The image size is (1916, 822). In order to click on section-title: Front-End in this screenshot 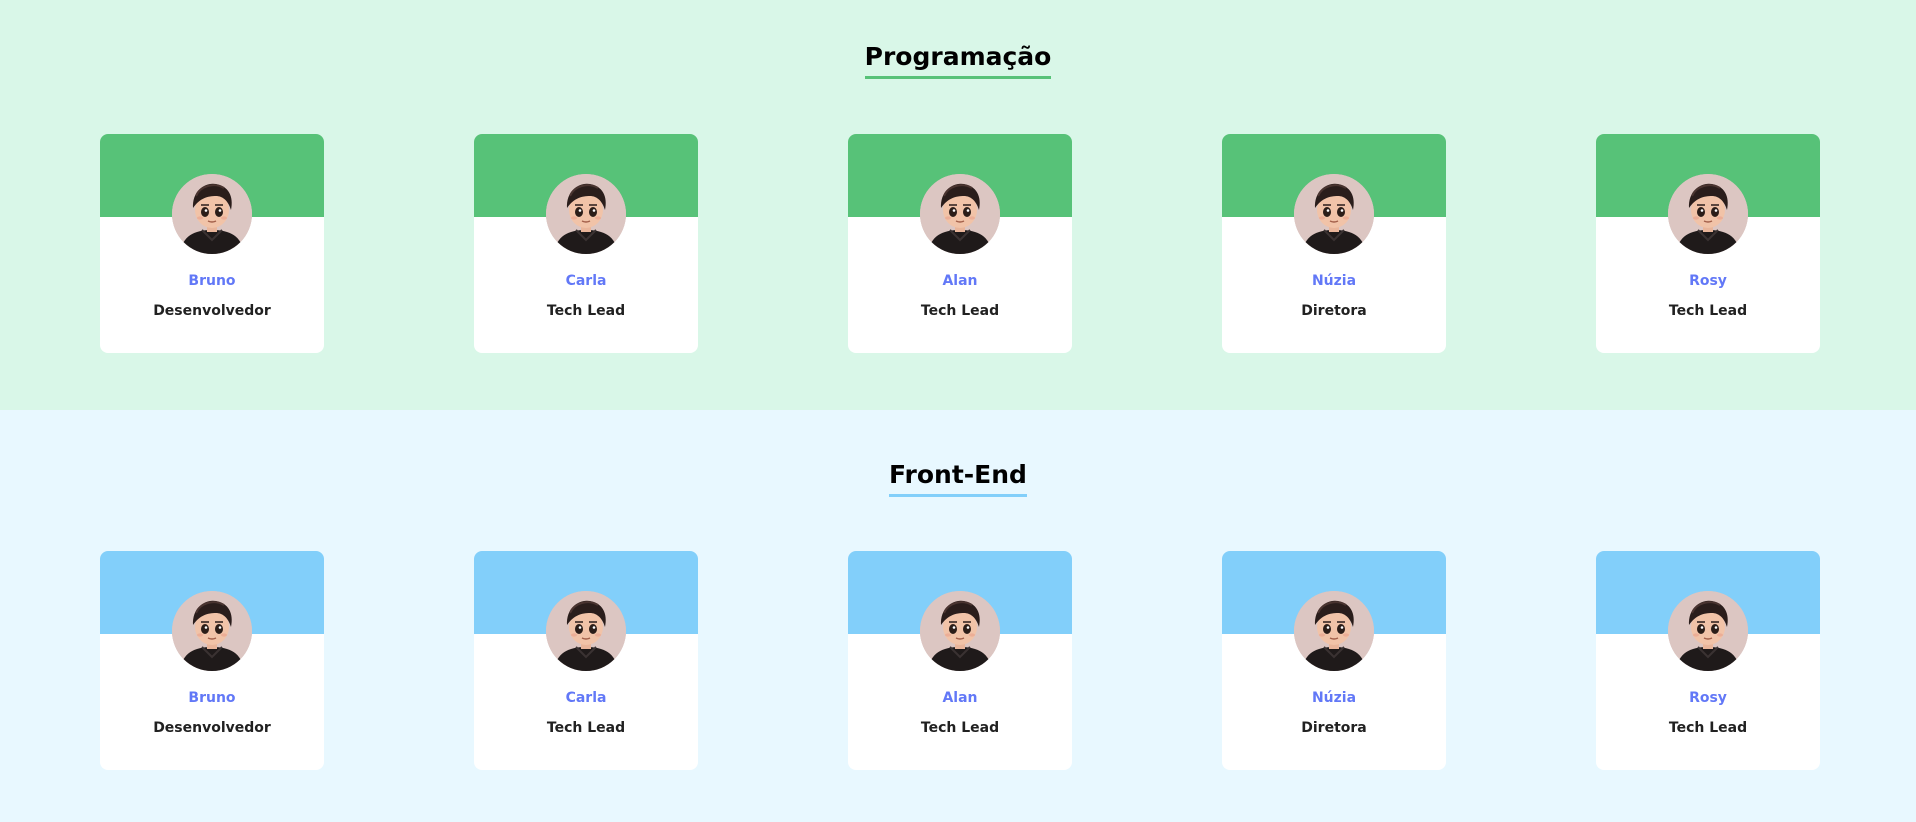, I will do `click(958, 478)`.